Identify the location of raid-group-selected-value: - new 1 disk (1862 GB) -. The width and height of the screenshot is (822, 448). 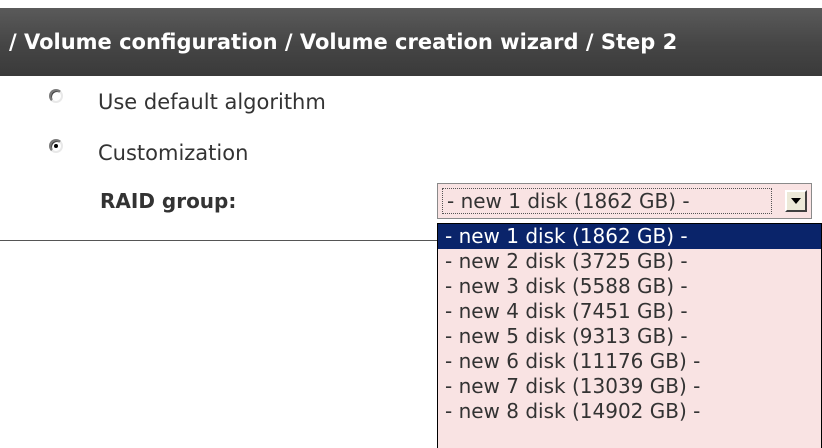
(607, 201).